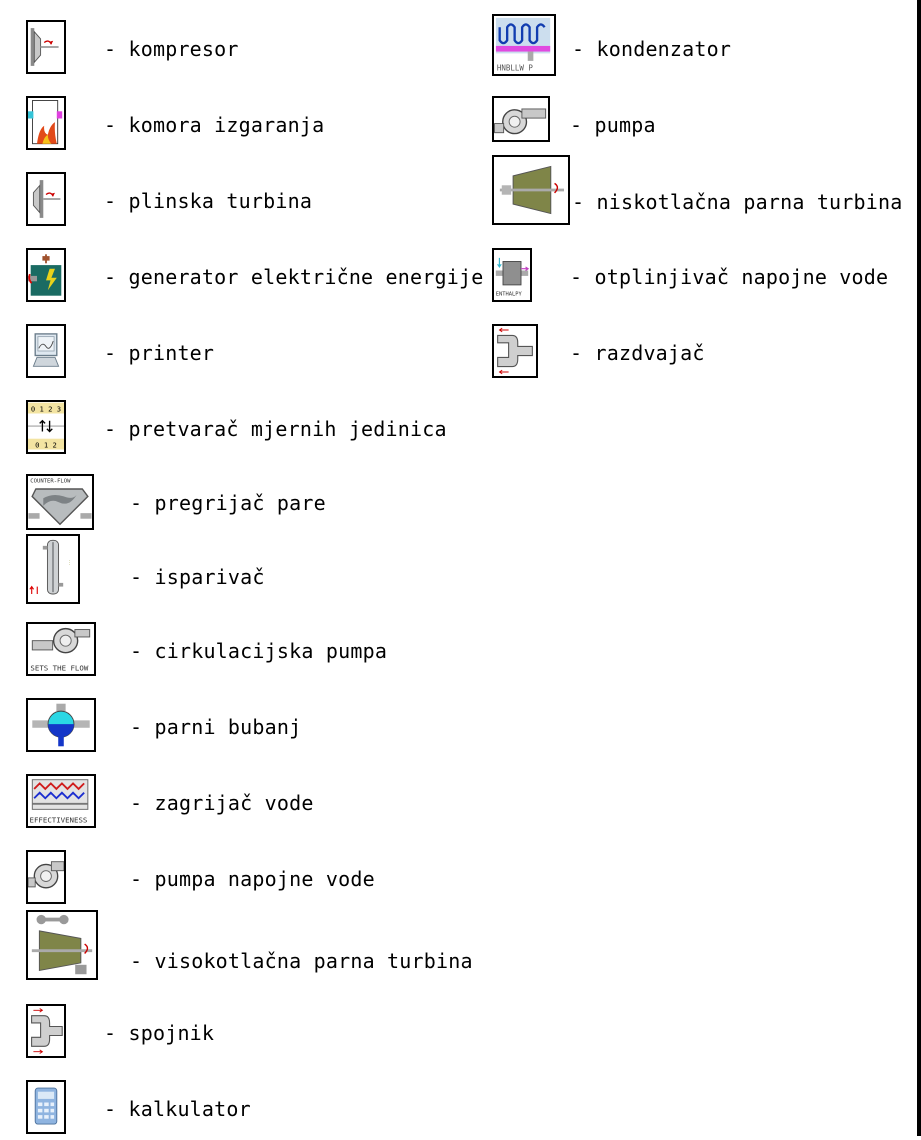 Image resolution: width=921 pixels, height=1140 pixels. I want to click on legend-label: - cirkulacijska pumpa, so click(259, 651).